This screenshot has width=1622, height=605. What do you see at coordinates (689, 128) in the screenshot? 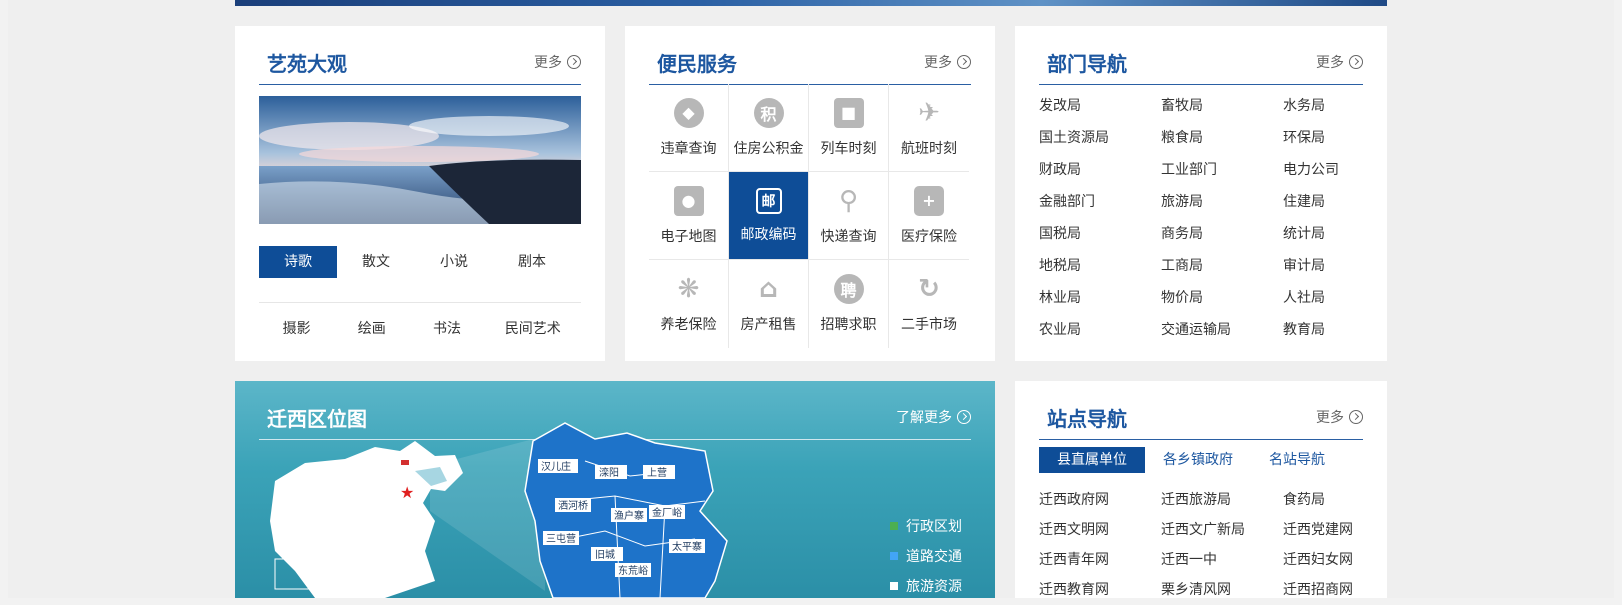
I see `service-traffic-violation: ◆ 违章查询` at bounding box center [689, 128].